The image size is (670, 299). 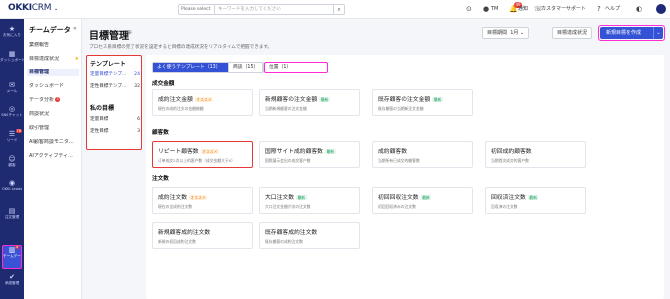 What do you see at coordinates (309, 200) in the screenshot?
I see `goal-card: 大口注文数 最新 大口注文金額が次の注文数` at bounding box center [309, 200].